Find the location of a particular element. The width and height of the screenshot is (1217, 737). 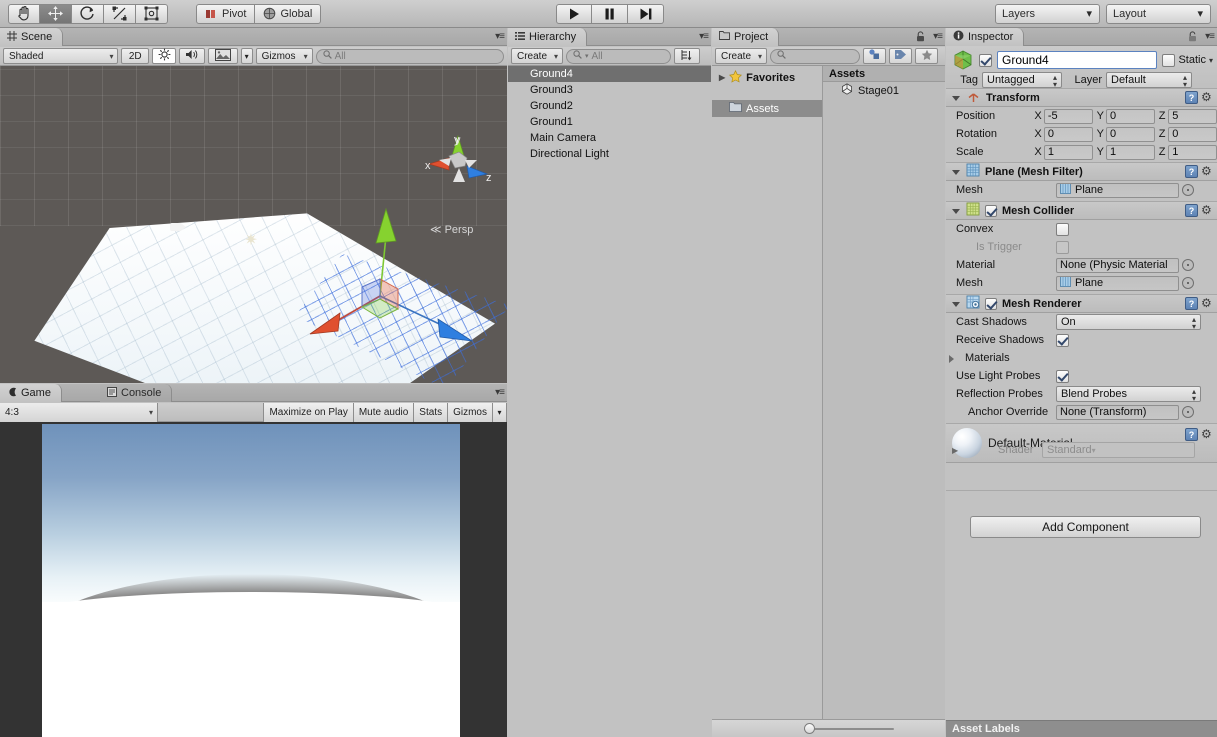

shader-dropdown: Standard ▾ is located at coordinates (1118, 450).